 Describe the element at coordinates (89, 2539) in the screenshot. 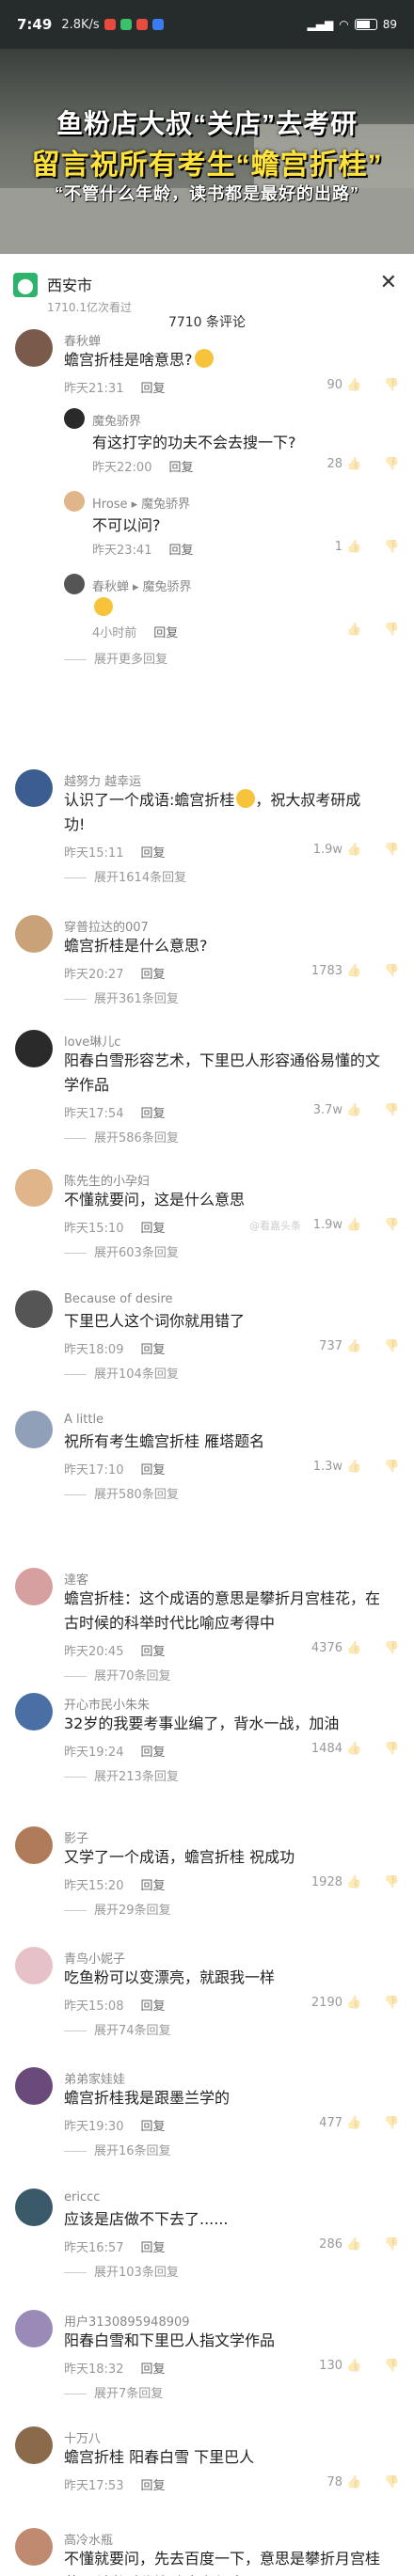

I see `comment-author: 高冷水瓶` at that location.